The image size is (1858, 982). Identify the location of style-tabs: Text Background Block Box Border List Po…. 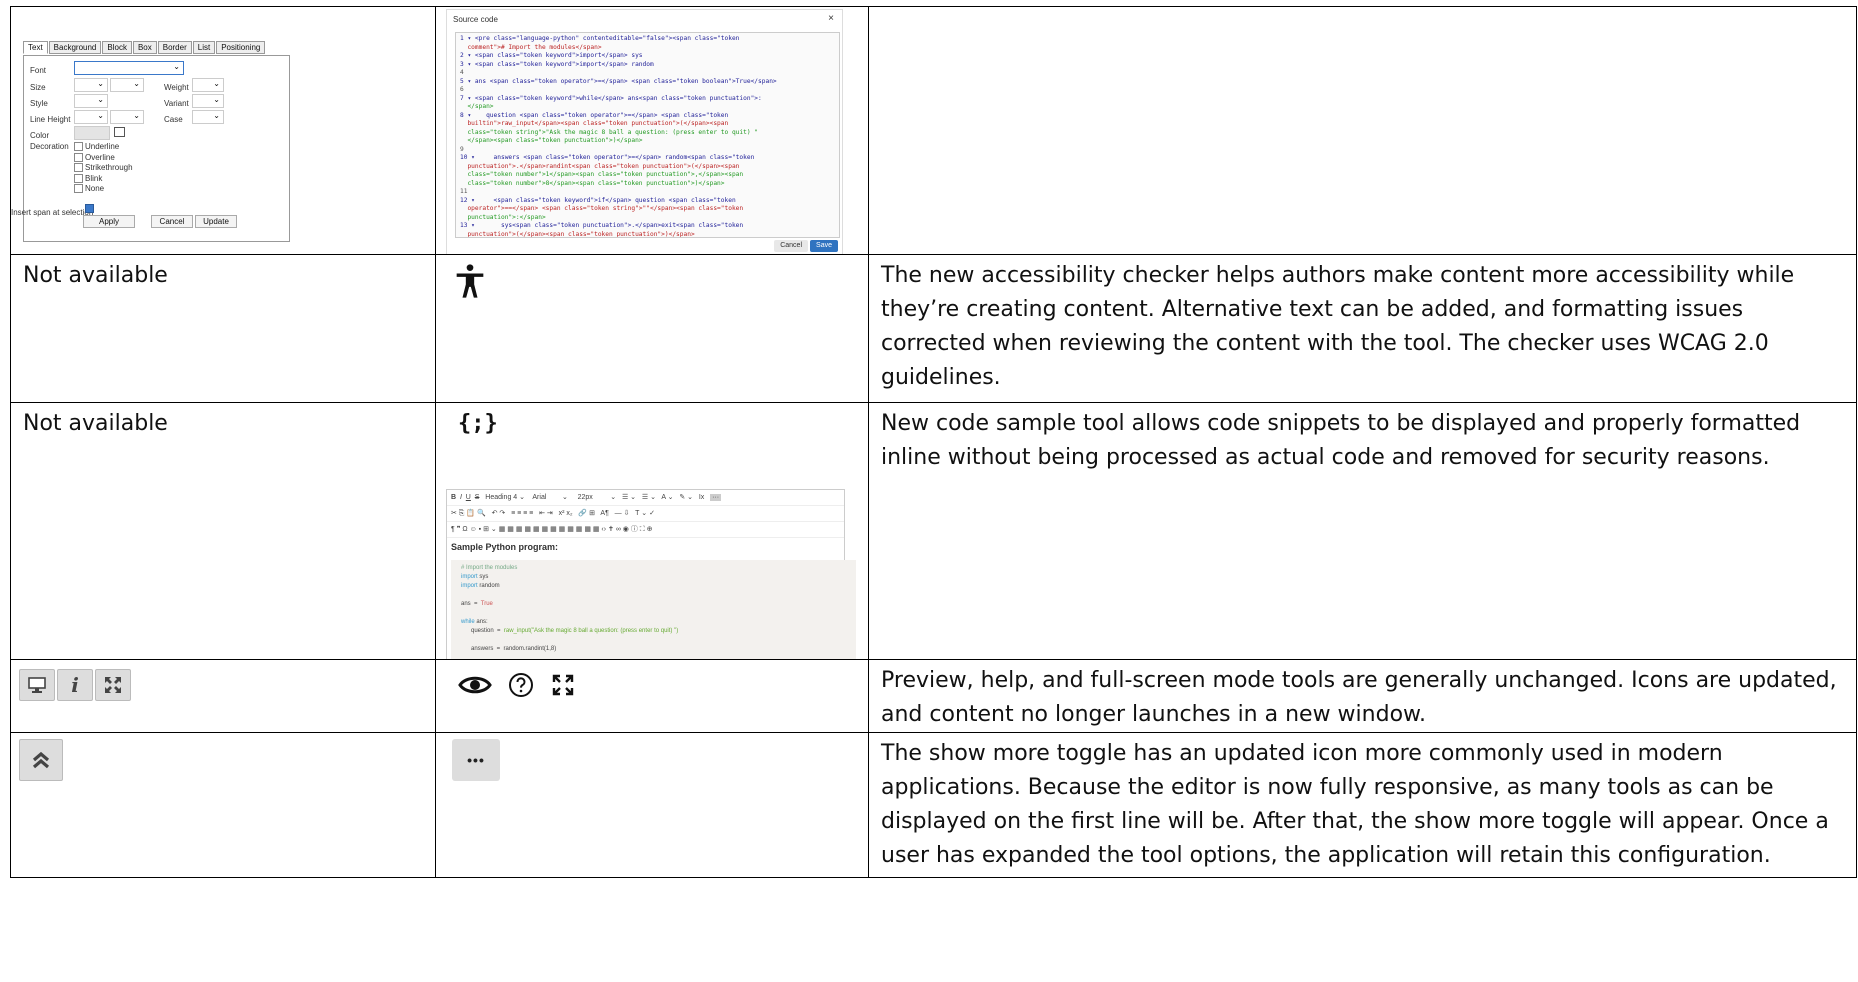
(229, 47).